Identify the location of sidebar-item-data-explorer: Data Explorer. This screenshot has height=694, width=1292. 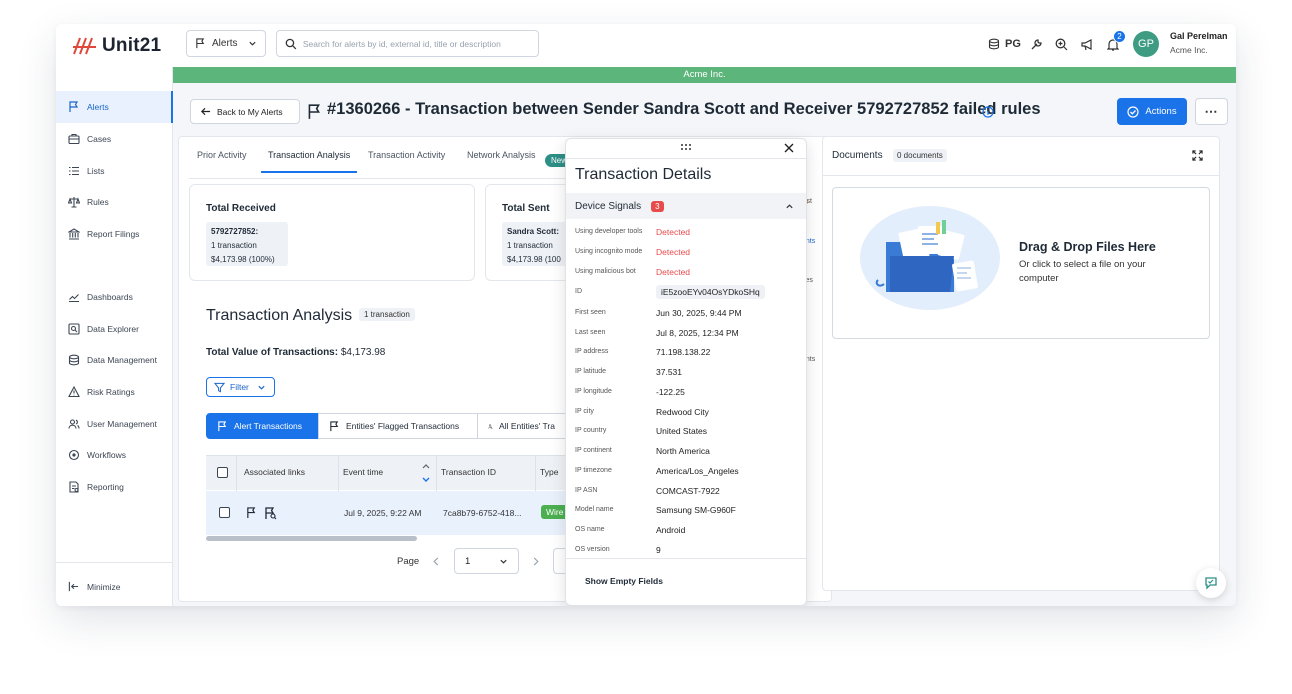
(114, 329).